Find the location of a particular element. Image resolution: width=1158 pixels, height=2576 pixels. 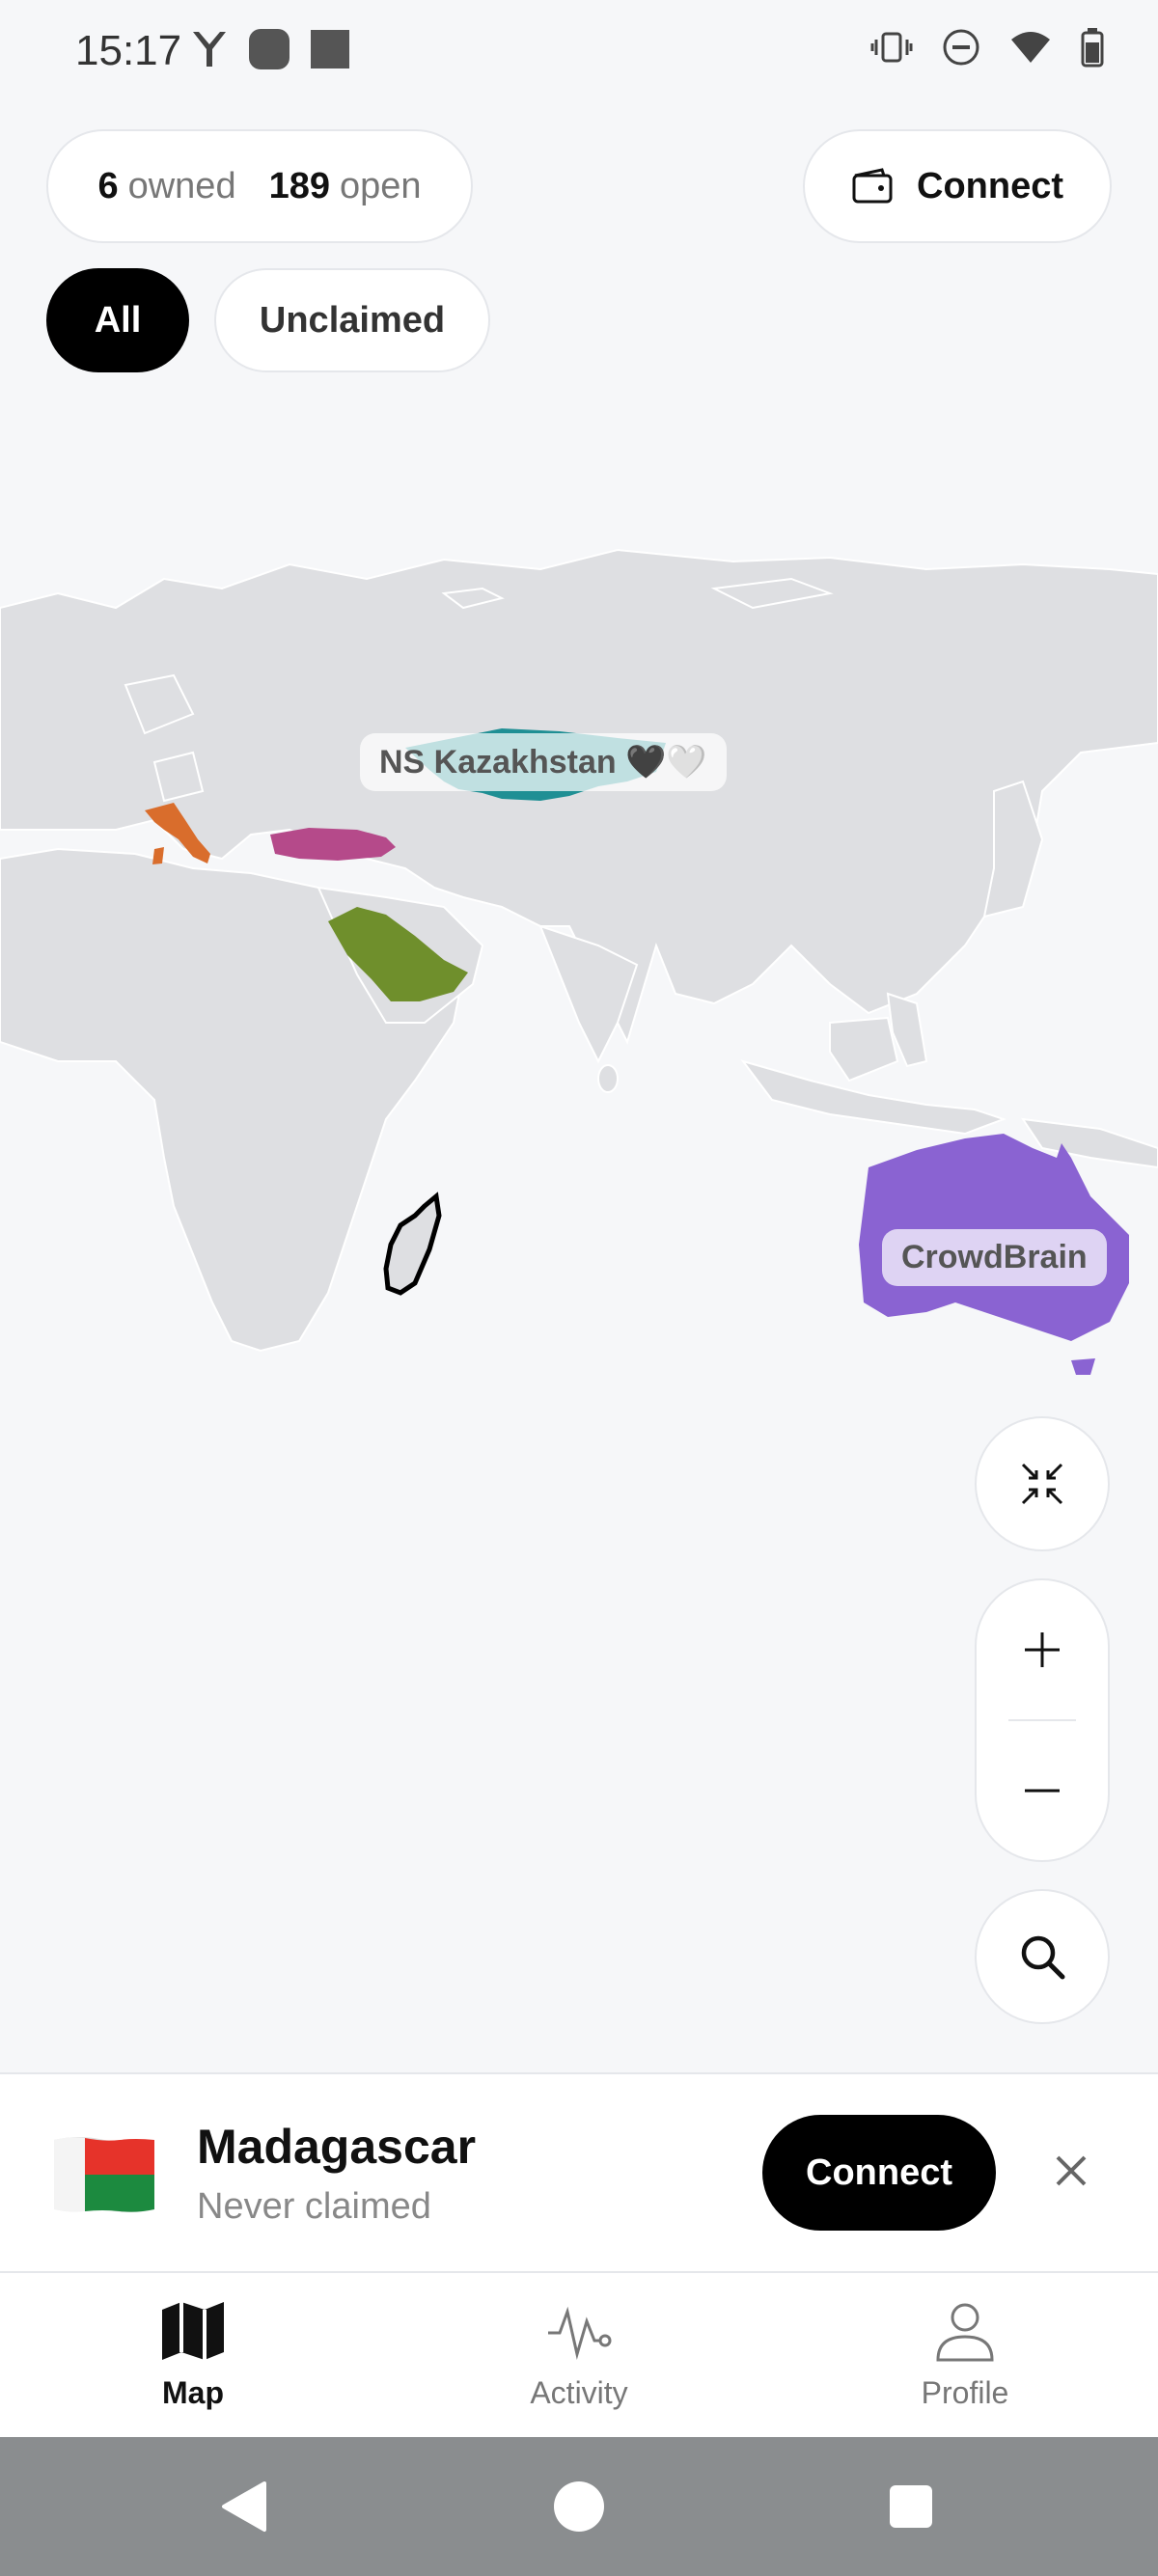

nav-label-map: Map is located at coordinates (193, 2392).